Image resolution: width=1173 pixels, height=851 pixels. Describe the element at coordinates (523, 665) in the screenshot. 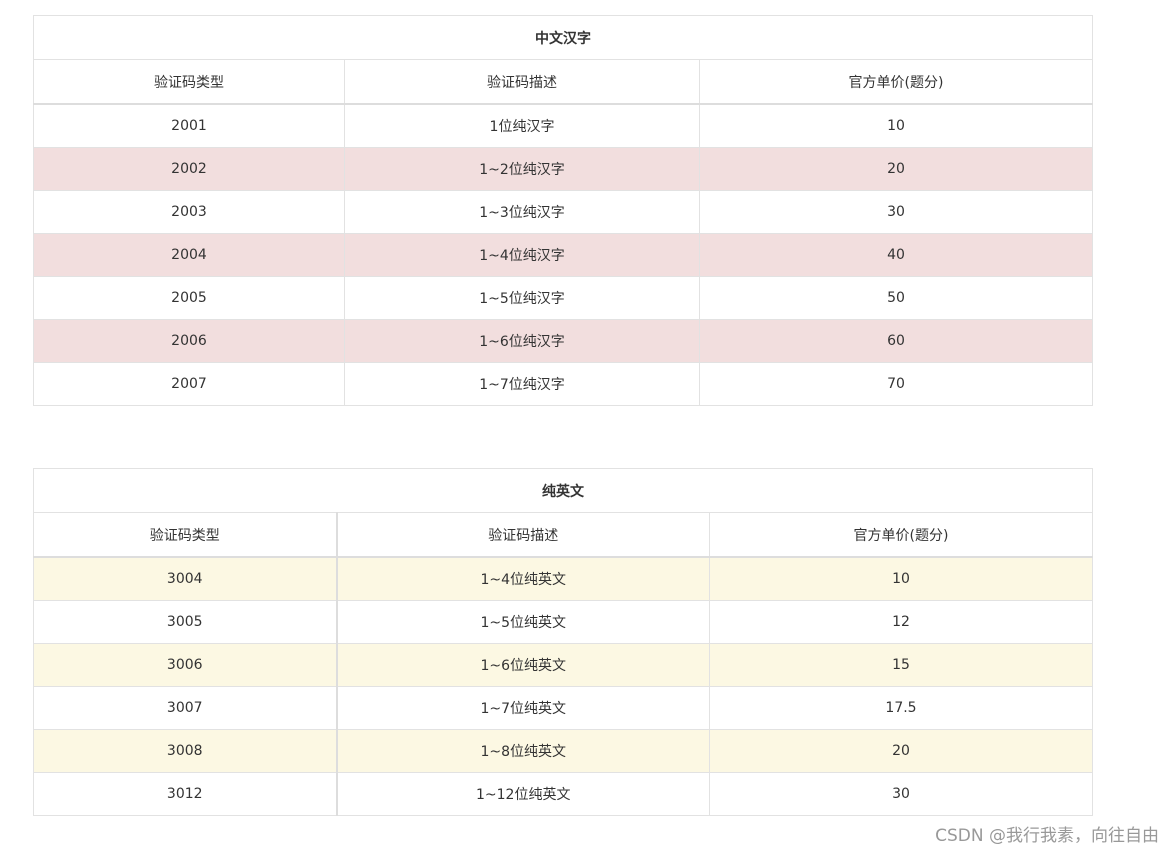

I see `cell-description: 1~6位纯英文` at that location.